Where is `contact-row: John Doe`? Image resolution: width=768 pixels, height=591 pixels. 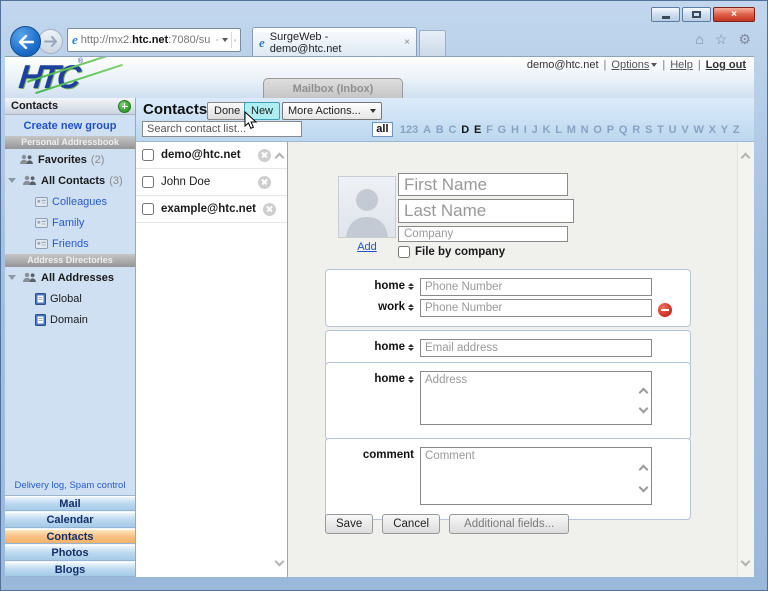 contact-row: John Doe is located at coordinates (211, 182).